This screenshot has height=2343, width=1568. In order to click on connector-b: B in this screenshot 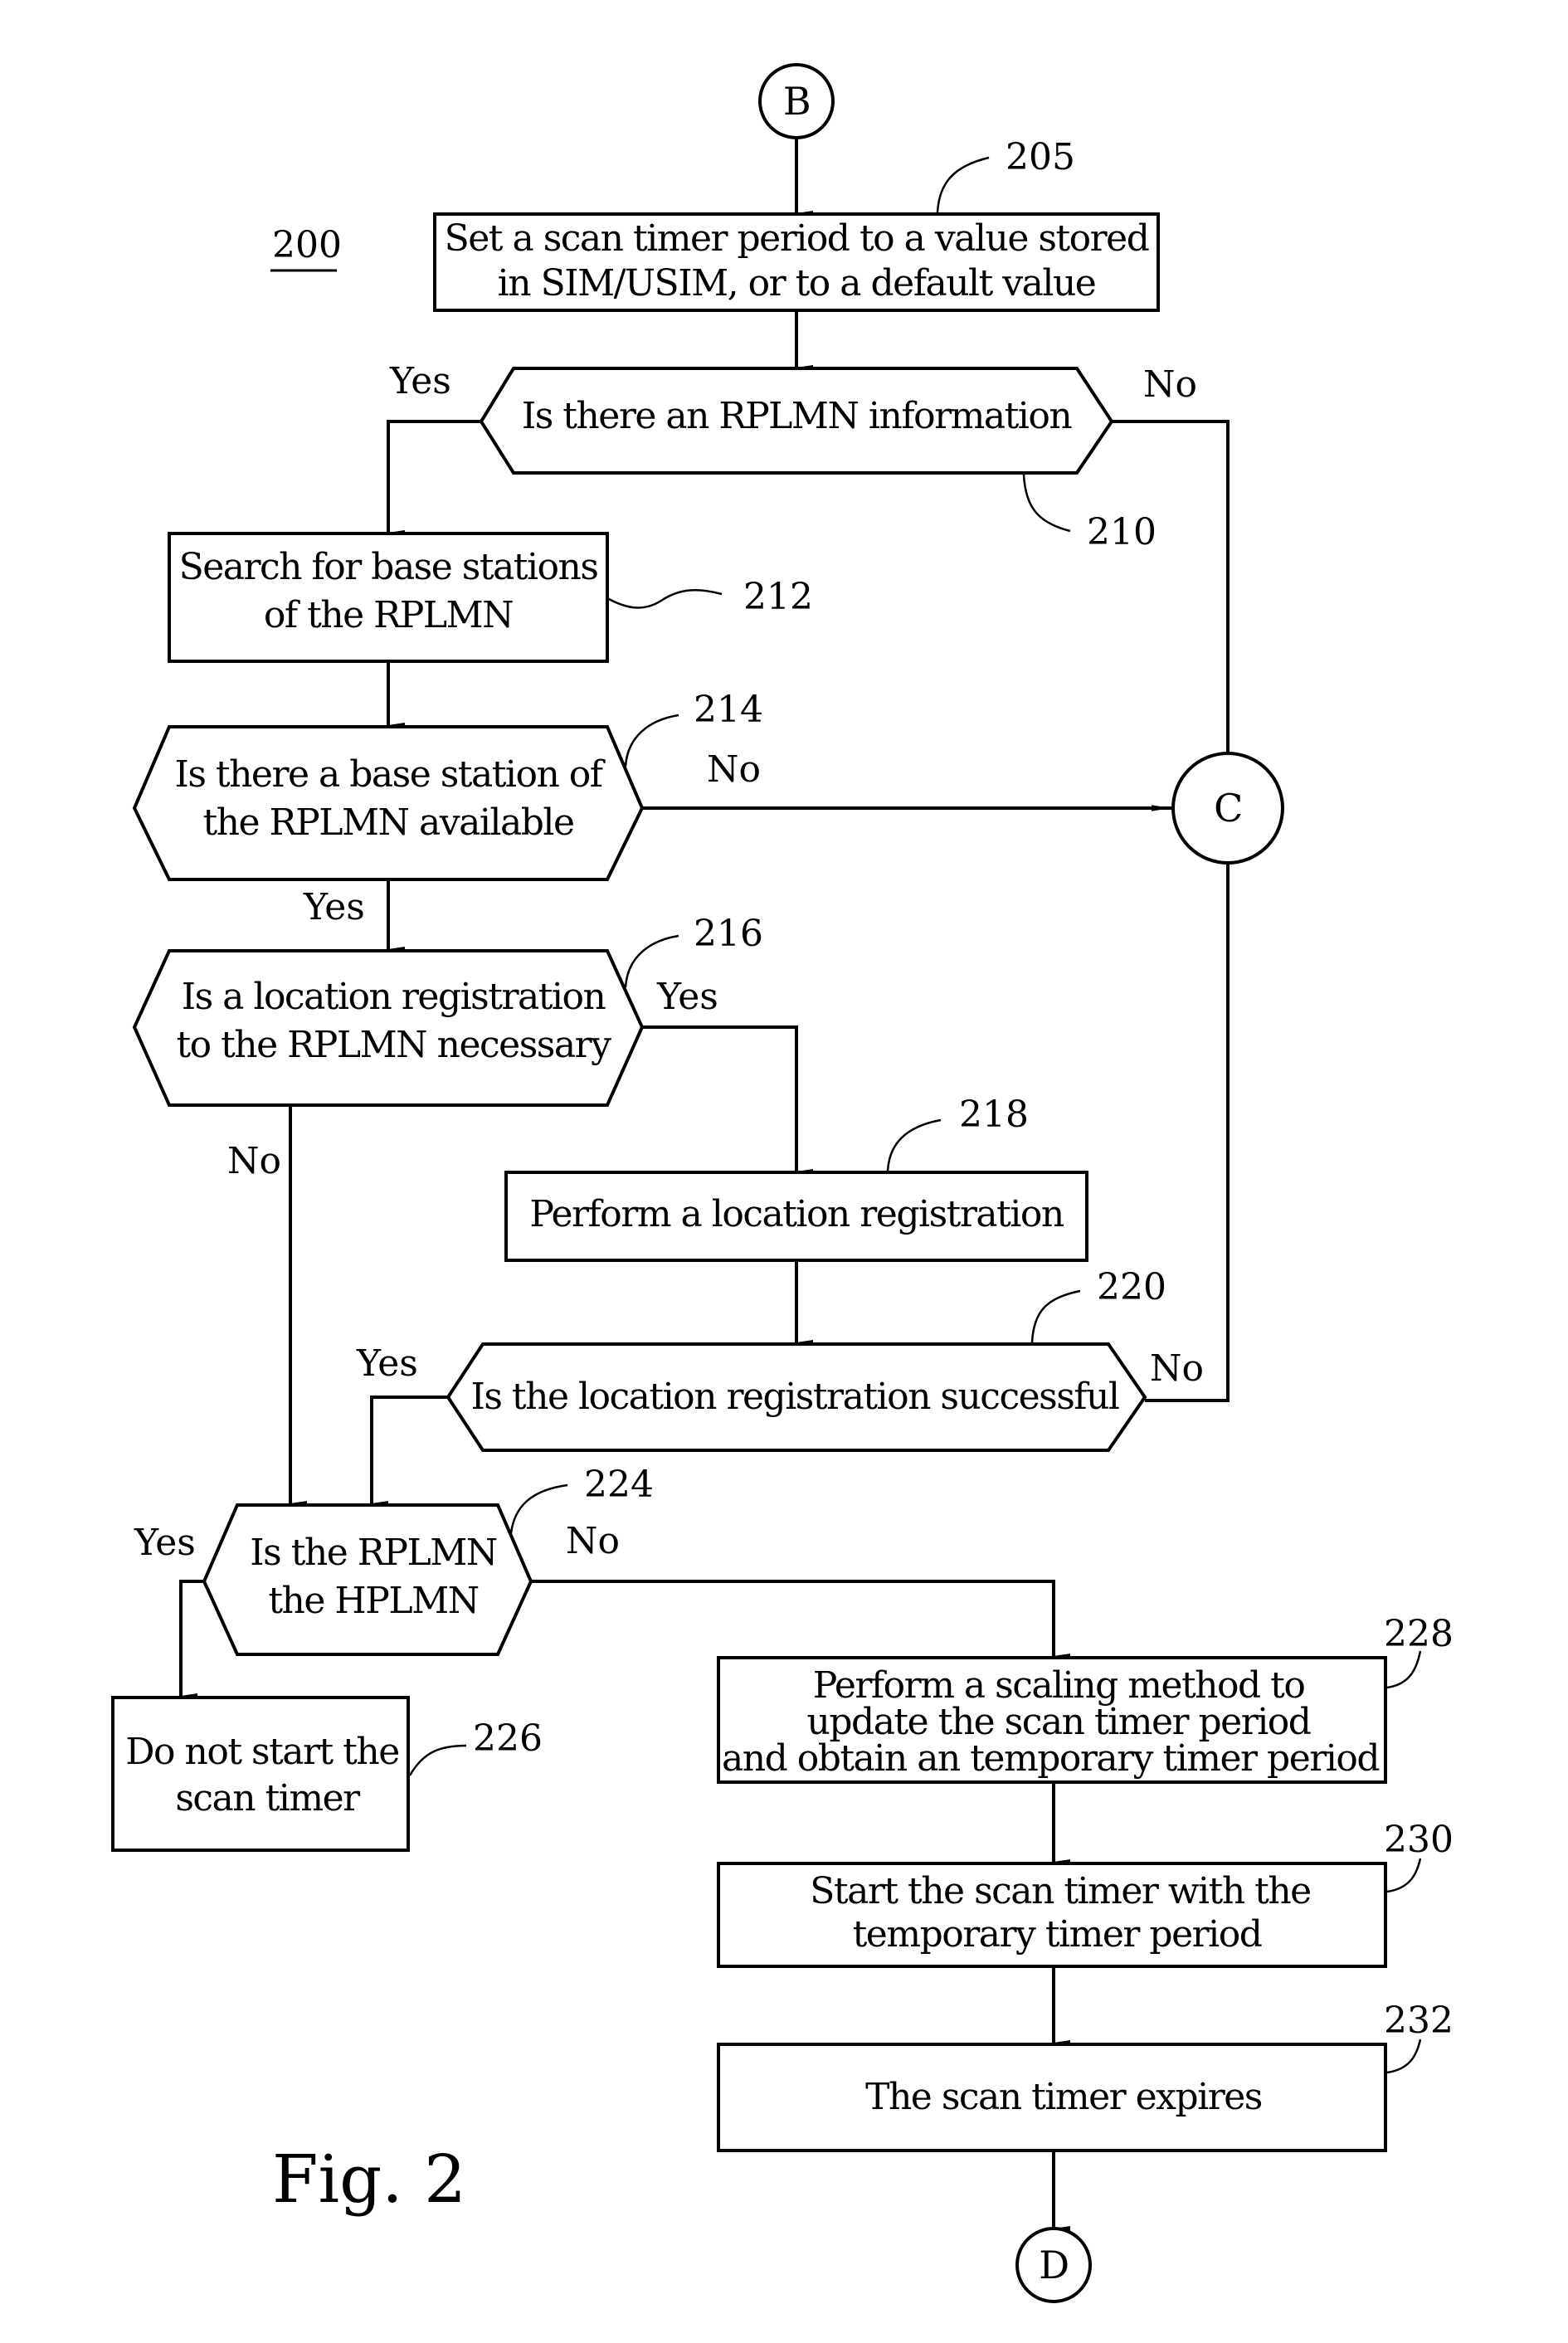, I will do `click(796, 101)`.